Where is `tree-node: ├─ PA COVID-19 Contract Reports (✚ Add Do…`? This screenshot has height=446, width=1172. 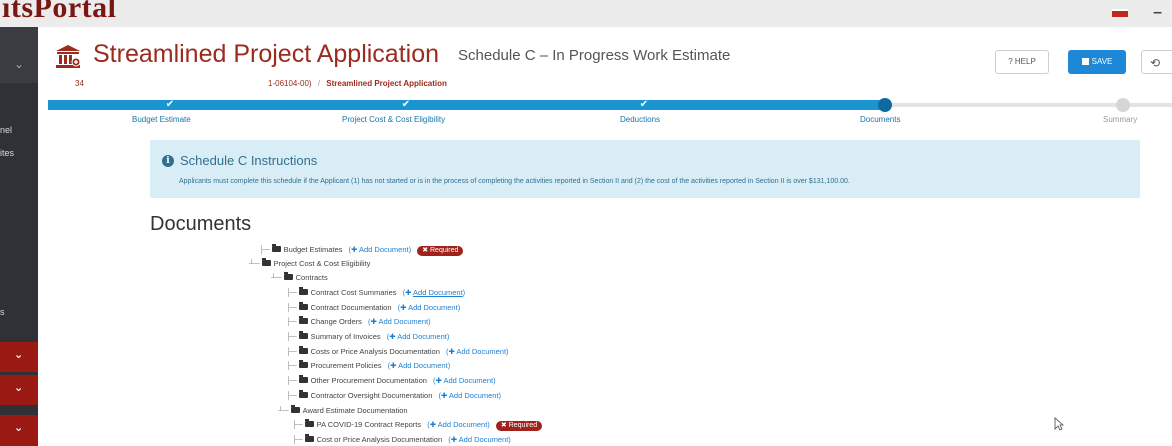
tree-node: ├─ PA COVID-19 Contract Reports (✚ Add Do… is located at coordinates (417, 425).